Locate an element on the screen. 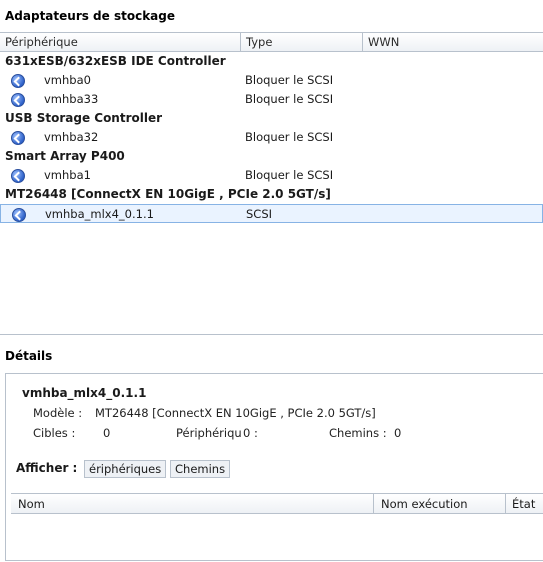 The image size is (543, 562). adapter-row: vmhba32 Bloquer le SCSI is located at coordinates (271, 137).